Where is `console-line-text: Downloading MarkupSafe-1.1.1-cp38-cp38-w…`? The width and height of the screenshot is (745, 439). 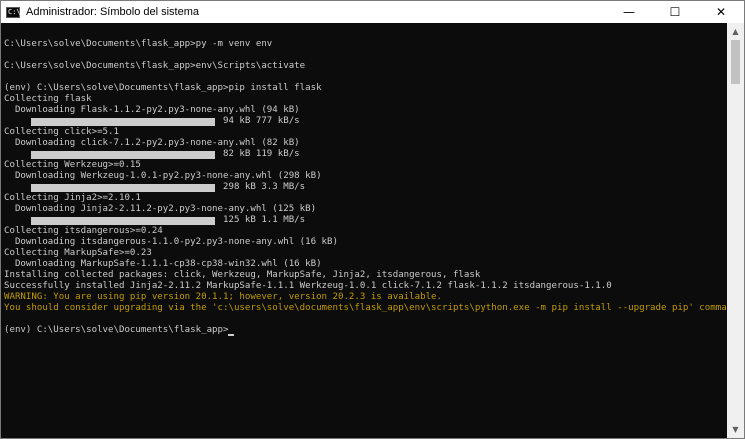 console-line-text: Downloading MarkupSafe-1.1.1-cp38-cp38-w… is located at coordinates (163, 264).